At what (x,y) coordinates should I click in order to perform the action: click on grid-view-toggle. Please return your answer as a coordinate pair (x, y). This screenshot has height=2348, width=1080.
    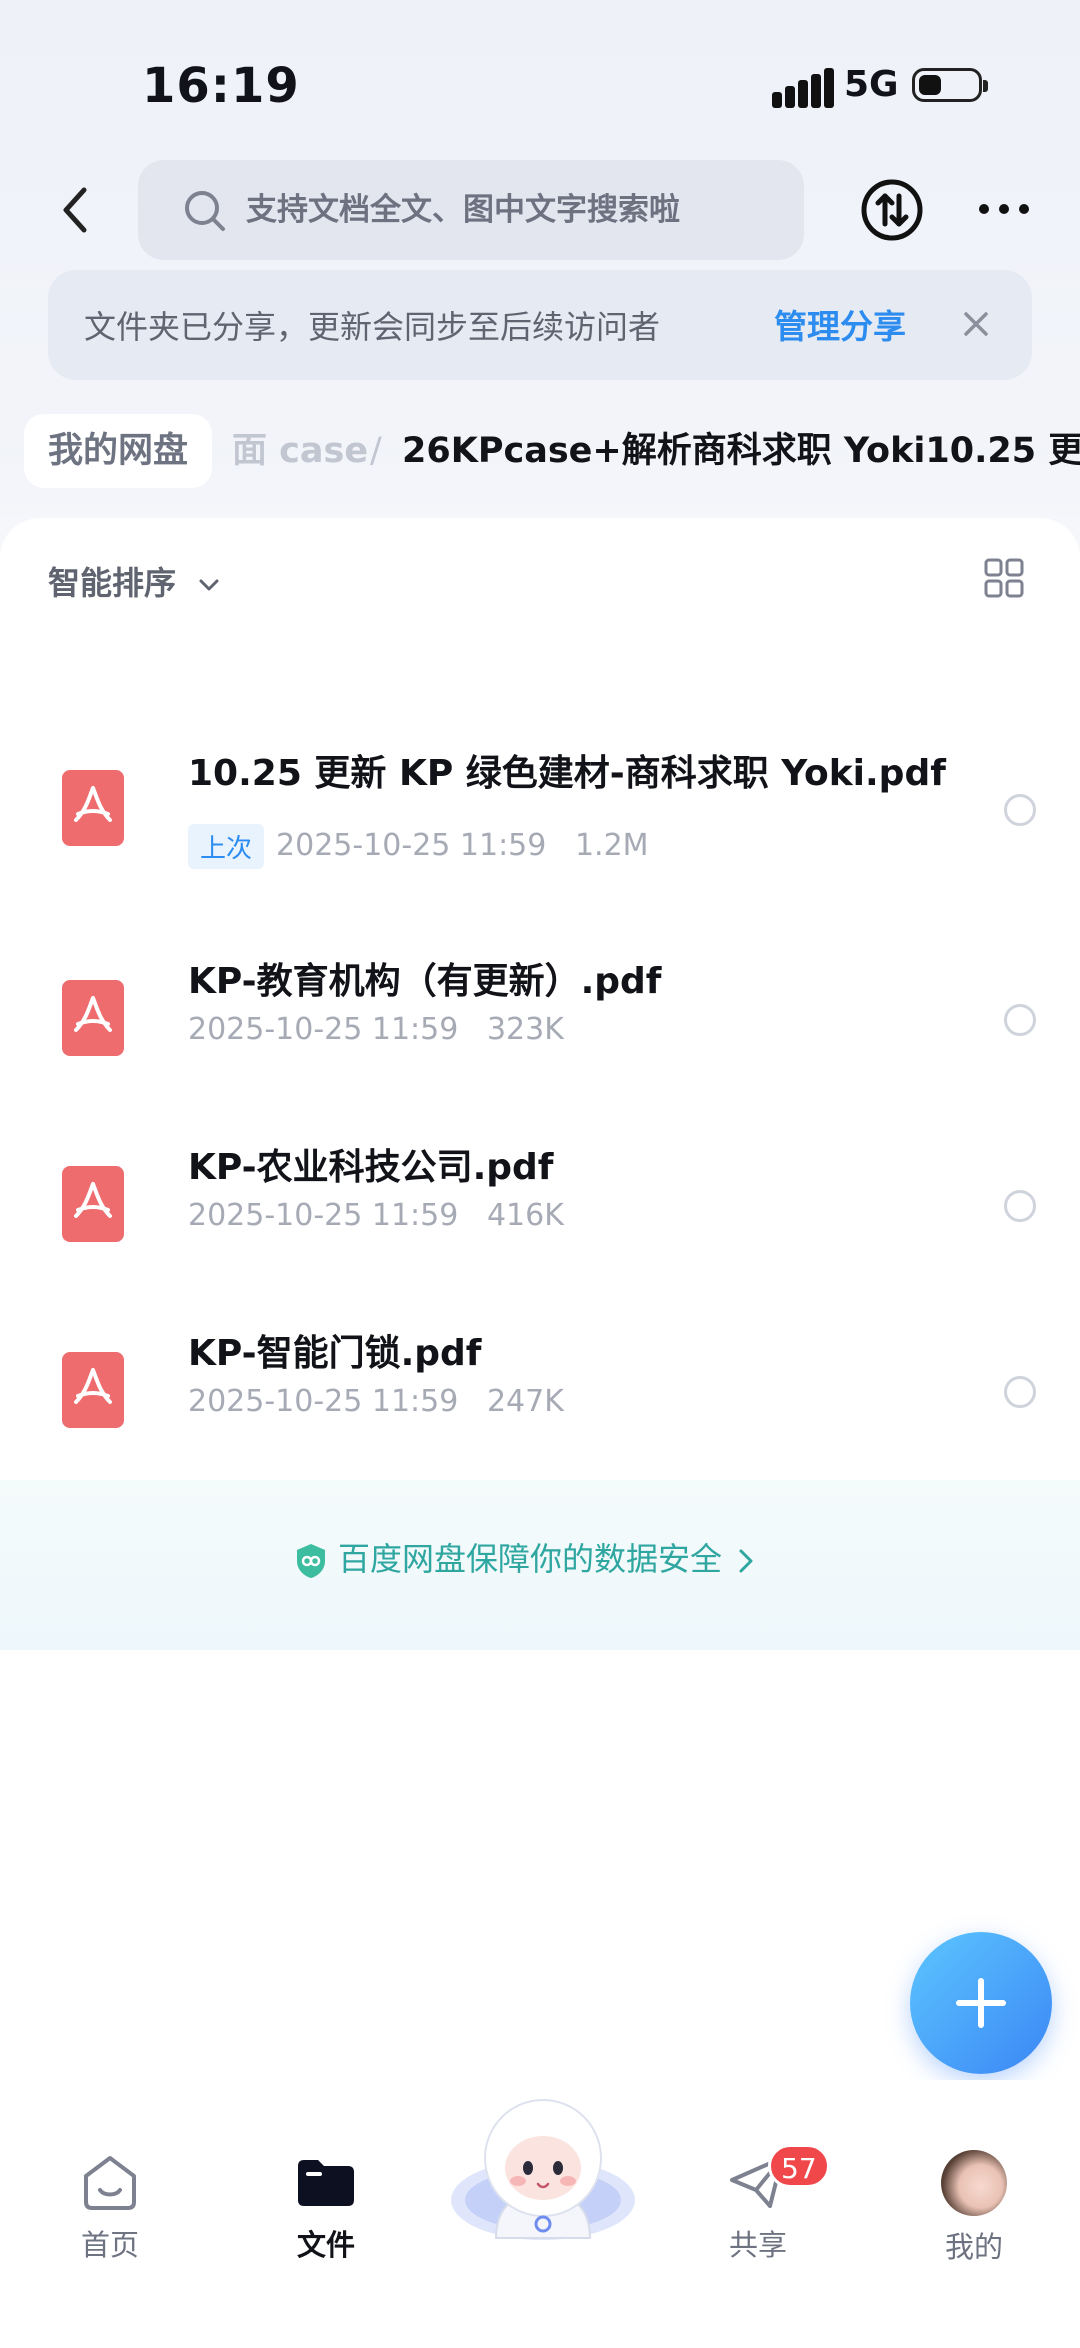
    Looking at the image, I should click on (1004, 578).